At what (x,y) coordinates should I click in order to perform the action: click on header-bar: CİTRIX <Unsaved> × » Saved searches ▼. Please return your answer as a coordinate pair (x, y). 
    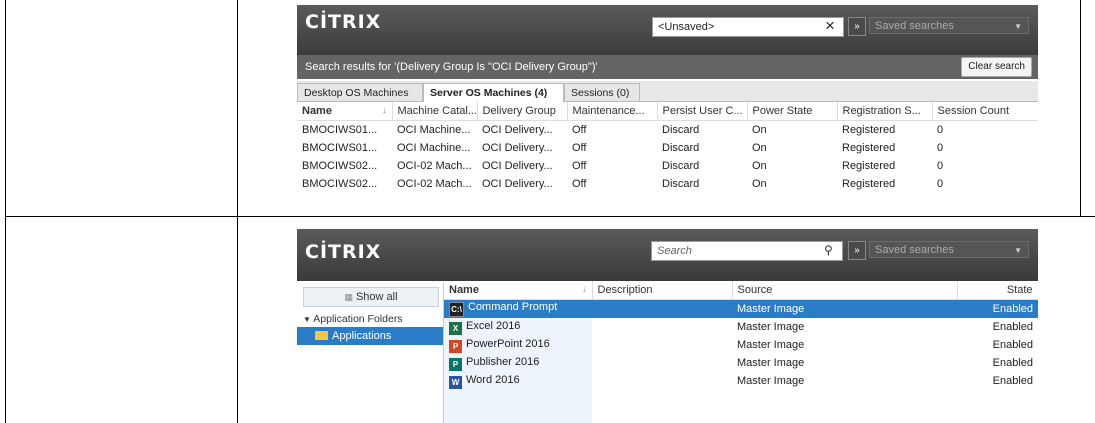
    Looking at the image, I should click on (667, 32).